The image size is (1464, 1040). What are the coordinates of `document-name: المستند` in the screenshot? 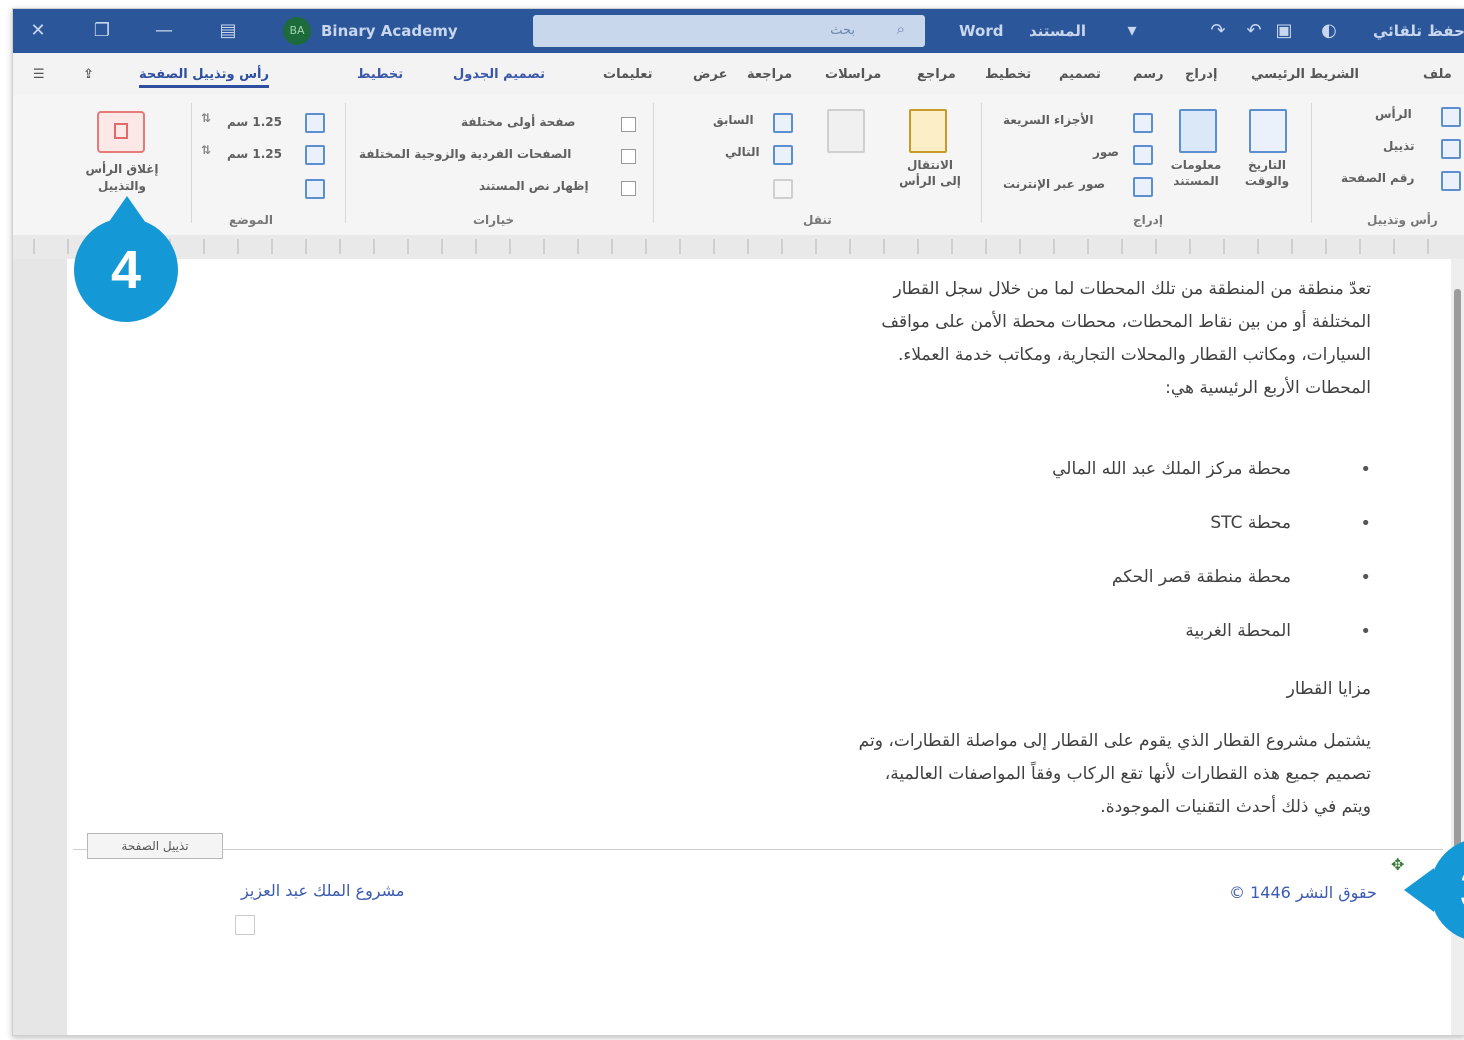 It's located at (1058, 31).